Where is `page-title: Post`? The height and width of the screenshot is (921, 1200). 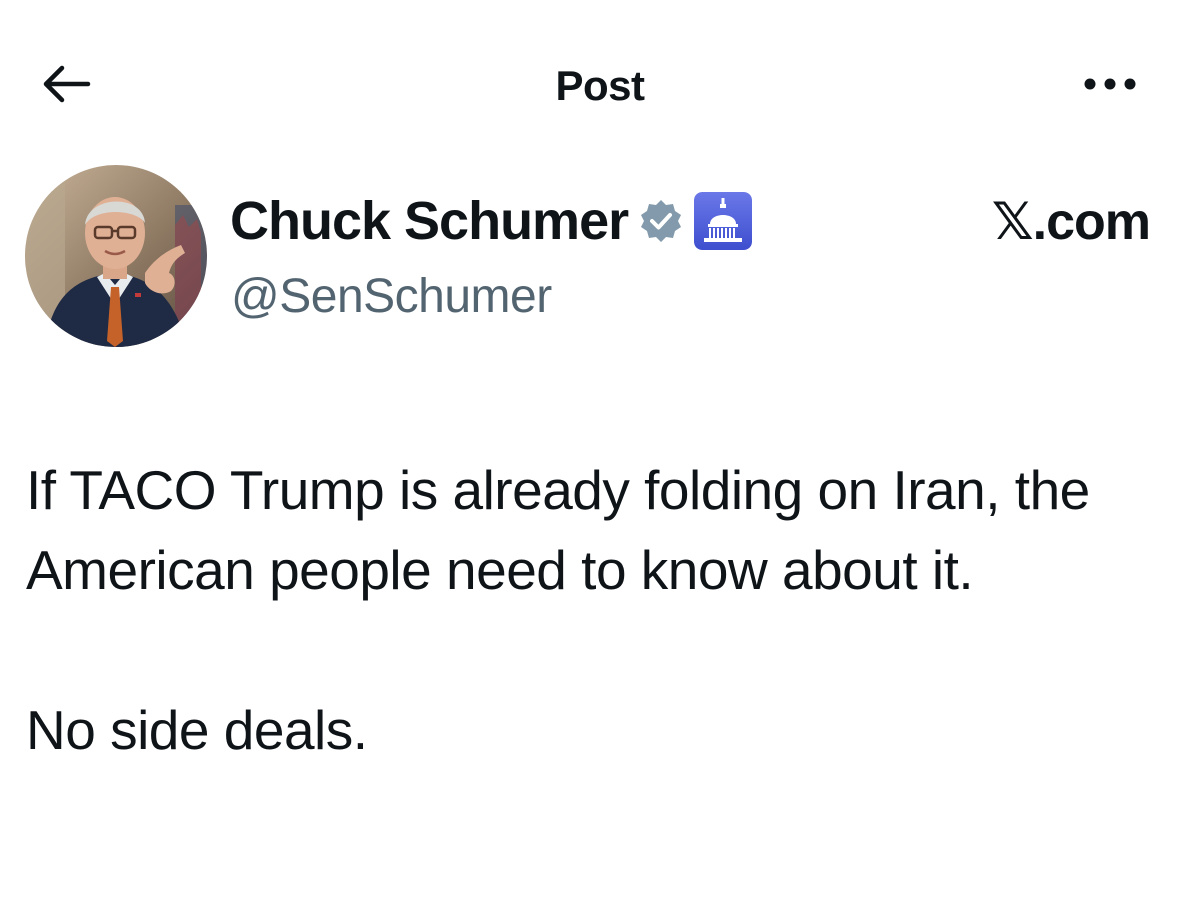
page-title: Post is located at coordinates (600, 85).